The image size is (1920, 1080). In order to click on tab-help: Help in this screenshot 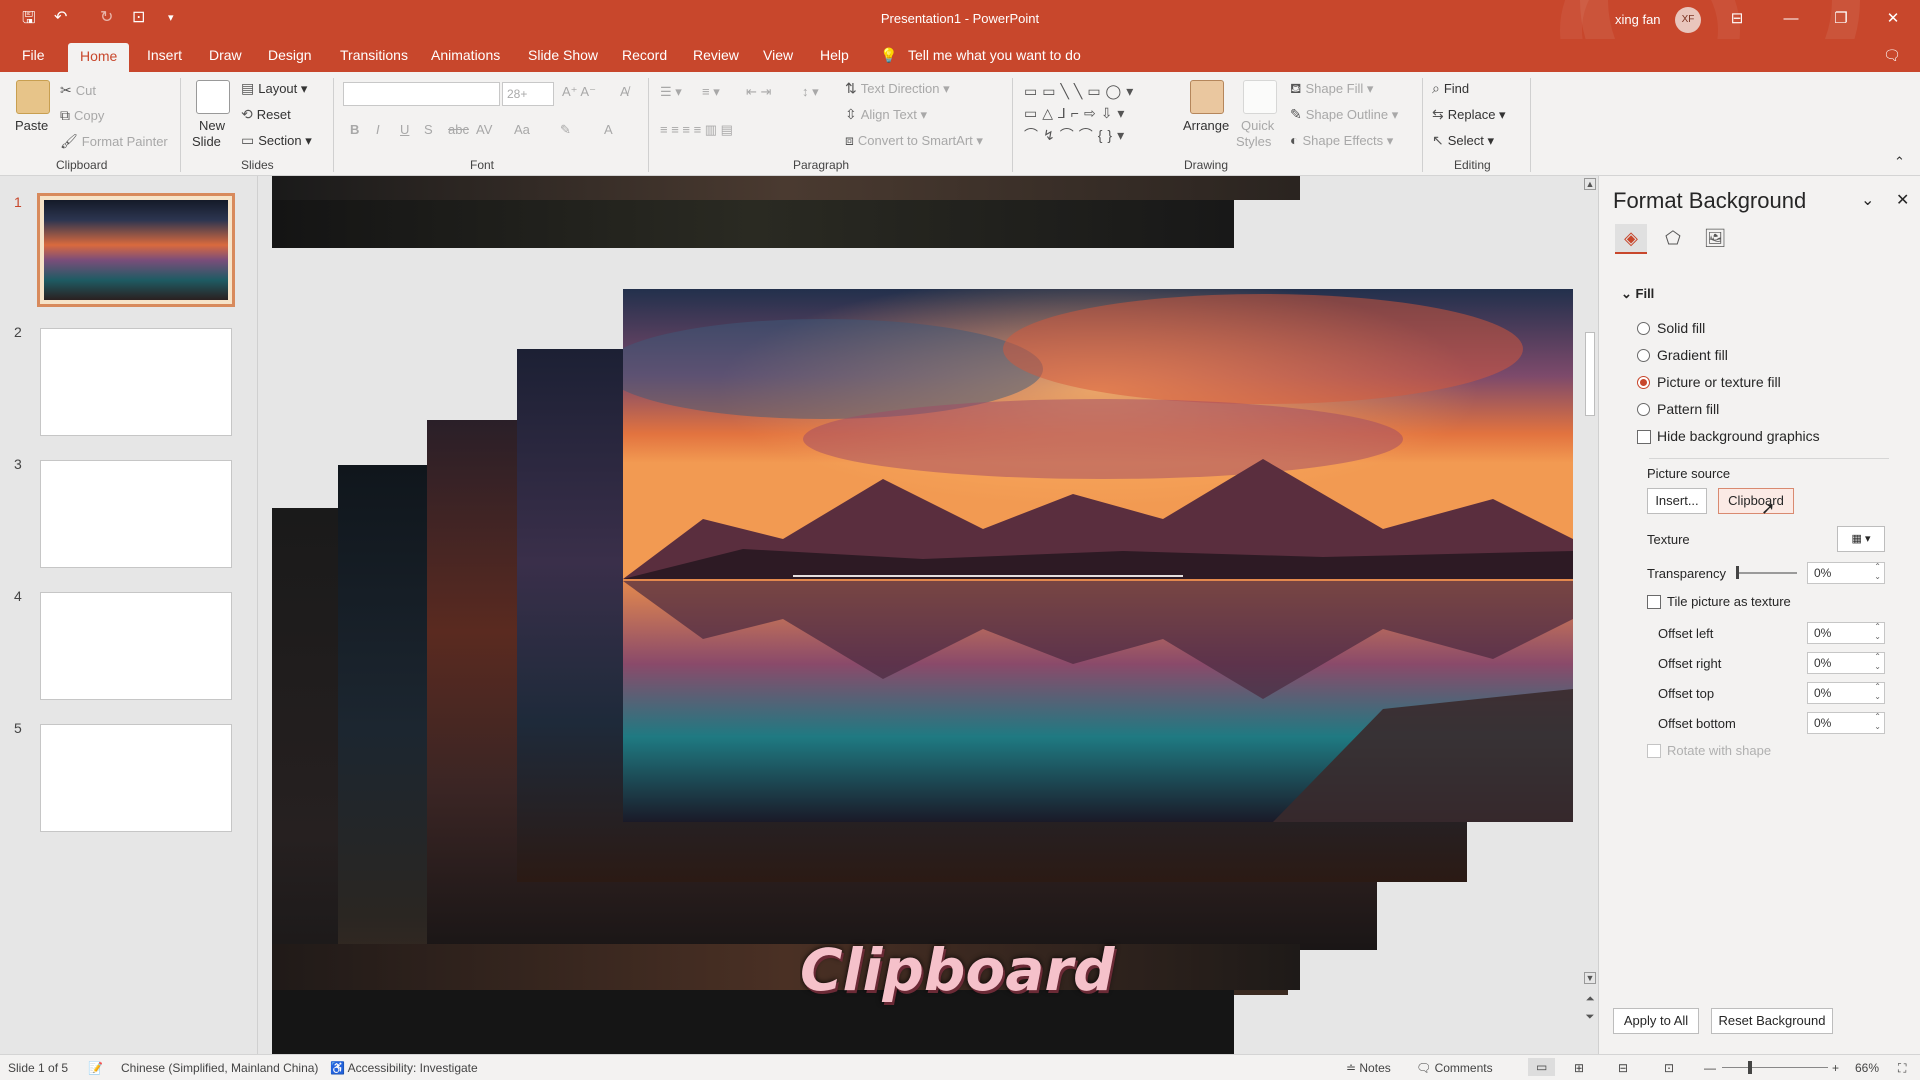, I will do `click(834, 55)`.